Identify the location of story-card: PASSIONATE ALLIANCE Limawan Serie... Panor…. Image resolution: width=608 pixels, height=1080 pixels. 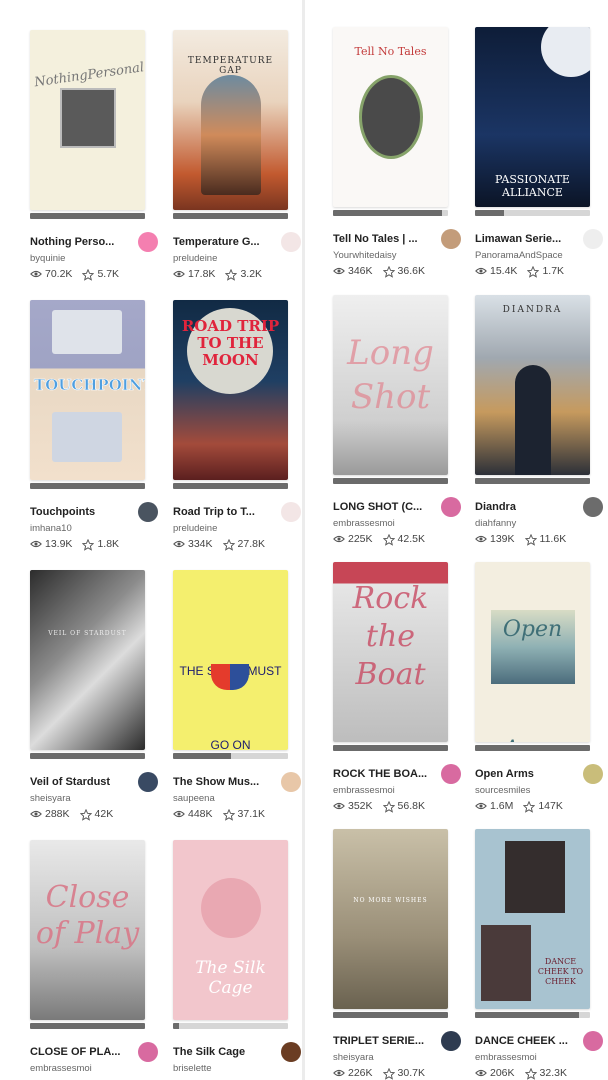
(541, 152).